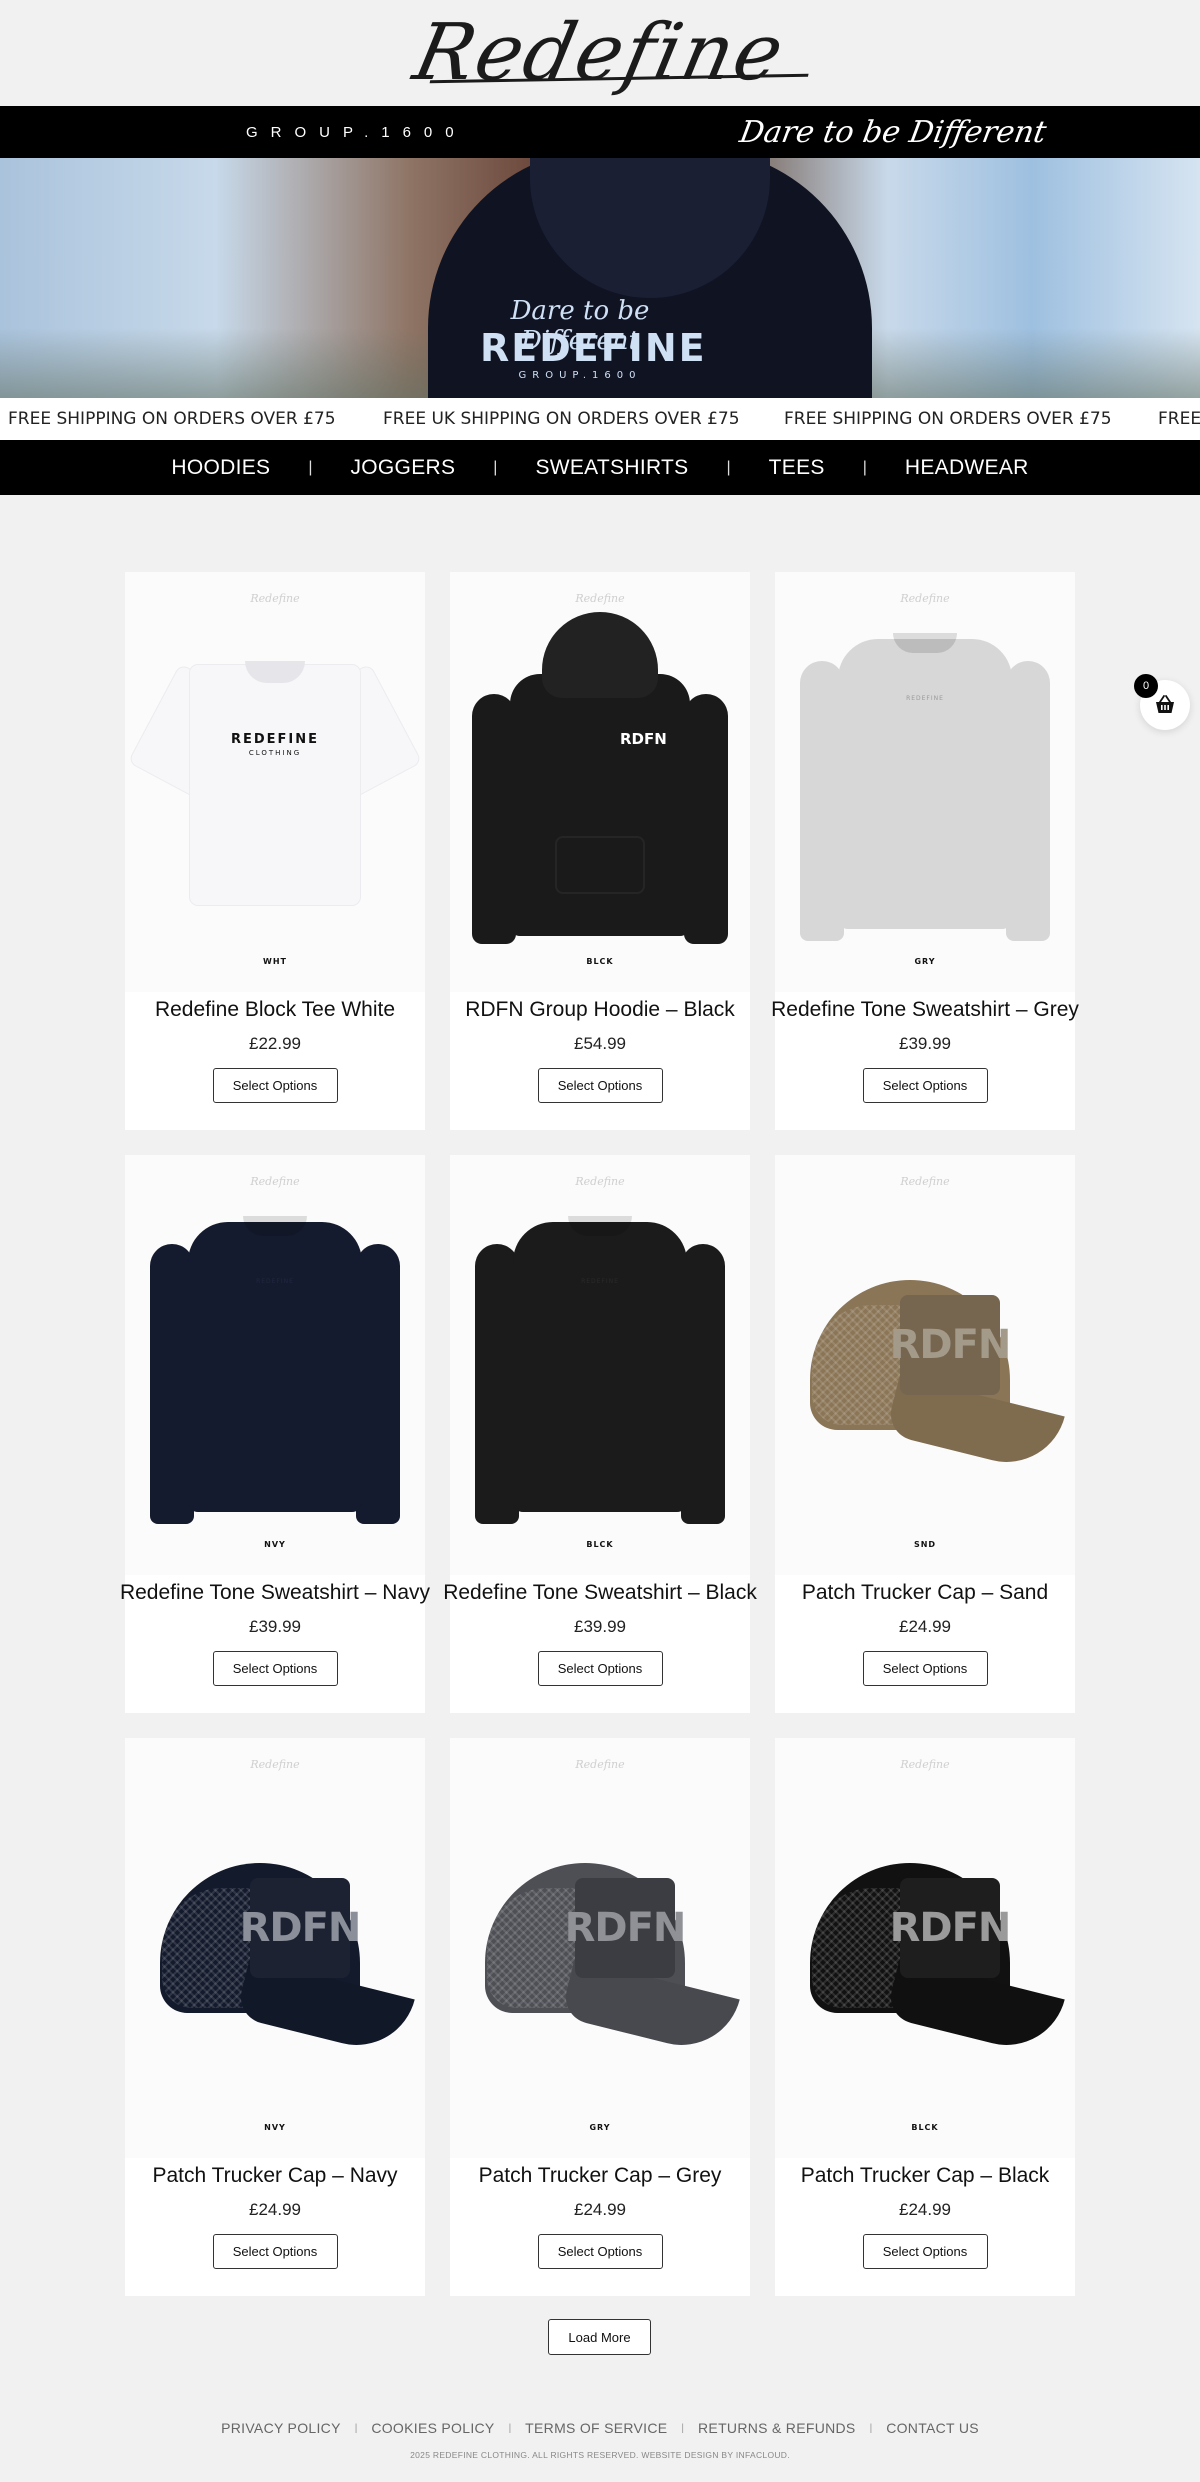 The height and width of the screenshot is (2482, 1200). I want to click on product-title: RDFN Group Hoodie – Black, so click(600, 1010).